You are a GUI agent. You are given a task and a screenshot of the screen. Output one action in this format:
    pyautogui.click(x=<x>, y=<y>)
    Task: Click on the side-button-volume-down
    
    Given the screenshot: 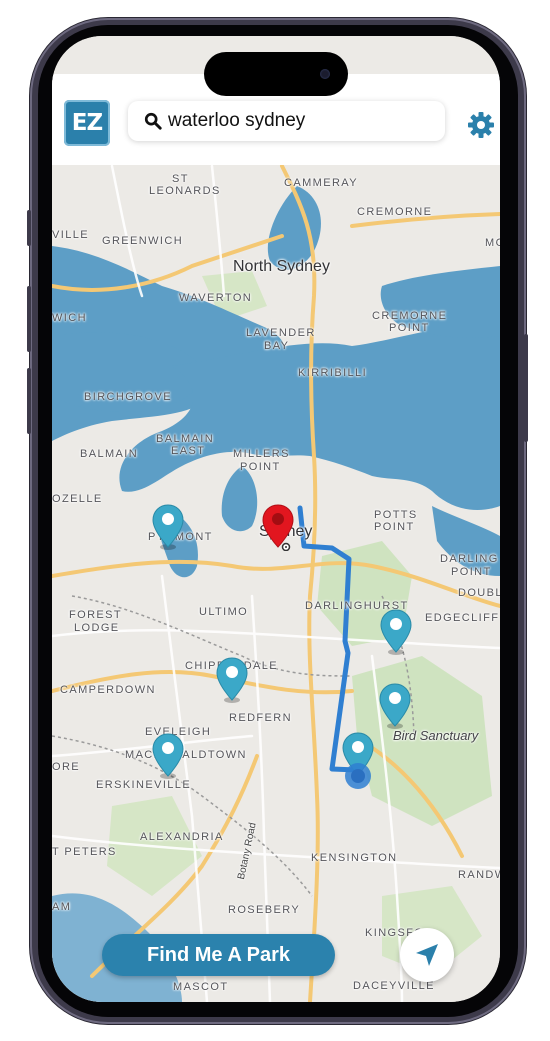 What is the action you would take?
    pyautogui.click(x=29, y=401)
    